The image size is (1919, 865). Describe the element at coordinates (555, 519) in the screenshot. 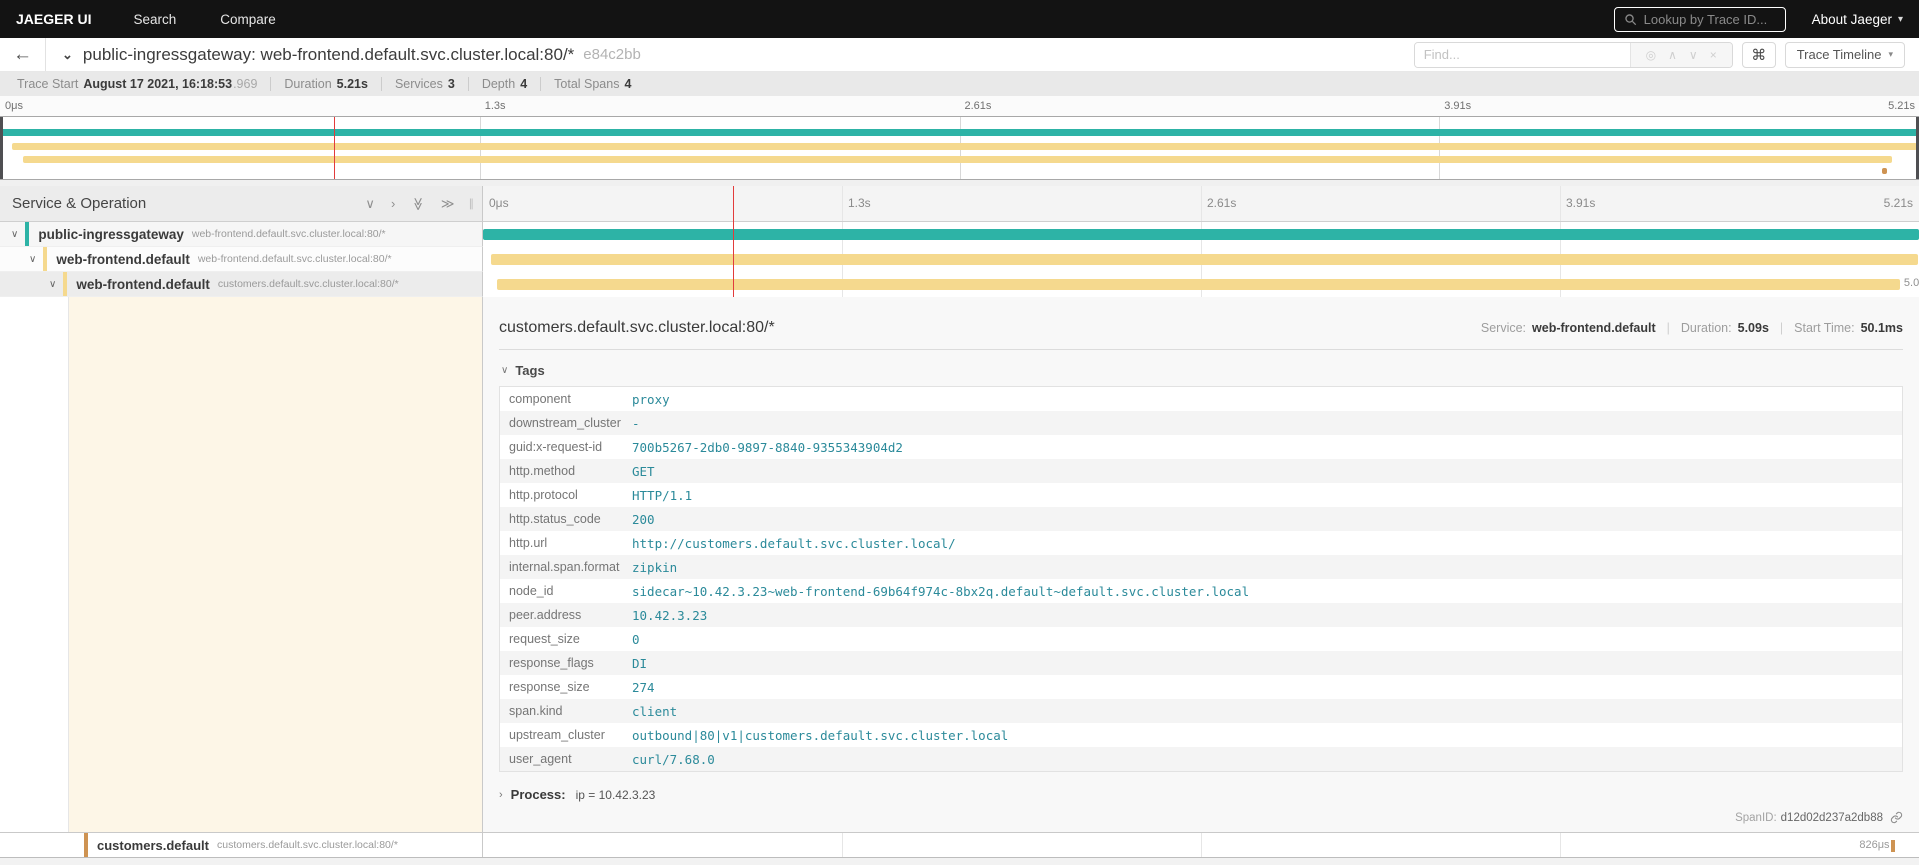

I see `tag-key: http.status_code` at that location.